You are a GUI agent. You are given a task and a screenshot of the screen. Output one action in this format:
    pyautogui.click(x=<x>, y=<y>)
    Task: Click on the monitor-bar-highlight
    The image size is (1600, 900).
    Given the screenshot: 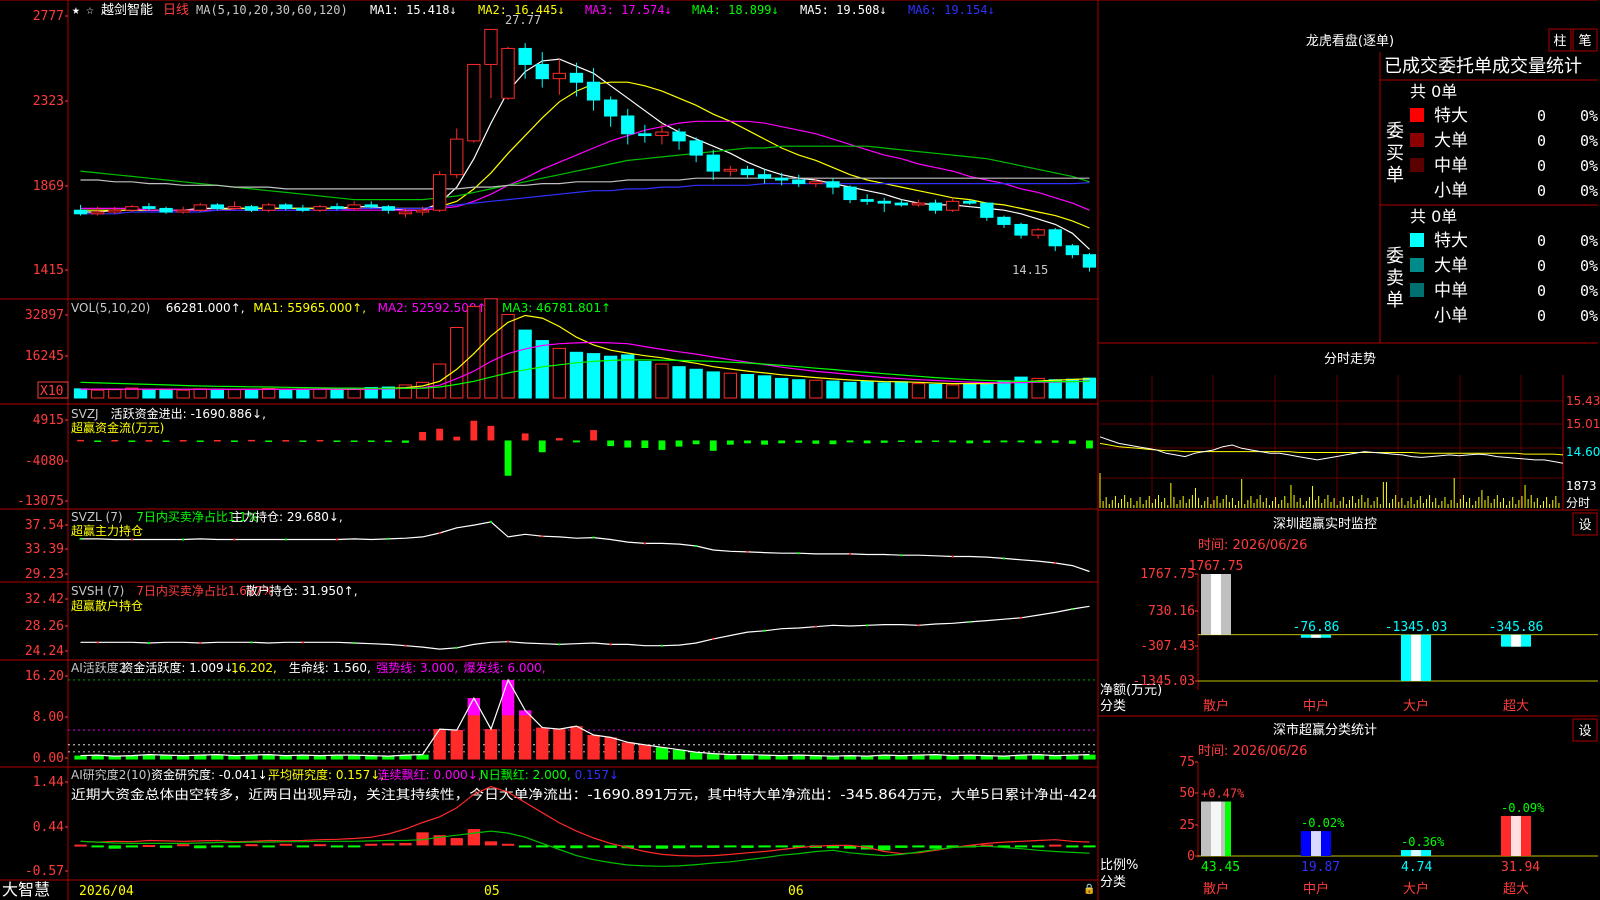 What is the action you would take?
    pyautogui.click(x=1516, y=640)
    